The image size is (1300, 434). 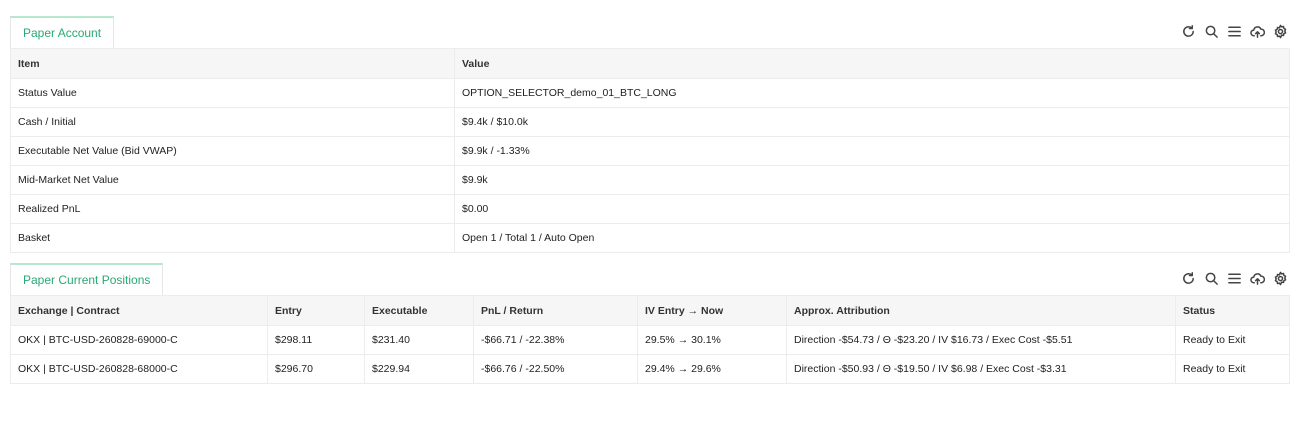 I want to click on cell-item: Cash / Initial, so click(x=232, y=122).